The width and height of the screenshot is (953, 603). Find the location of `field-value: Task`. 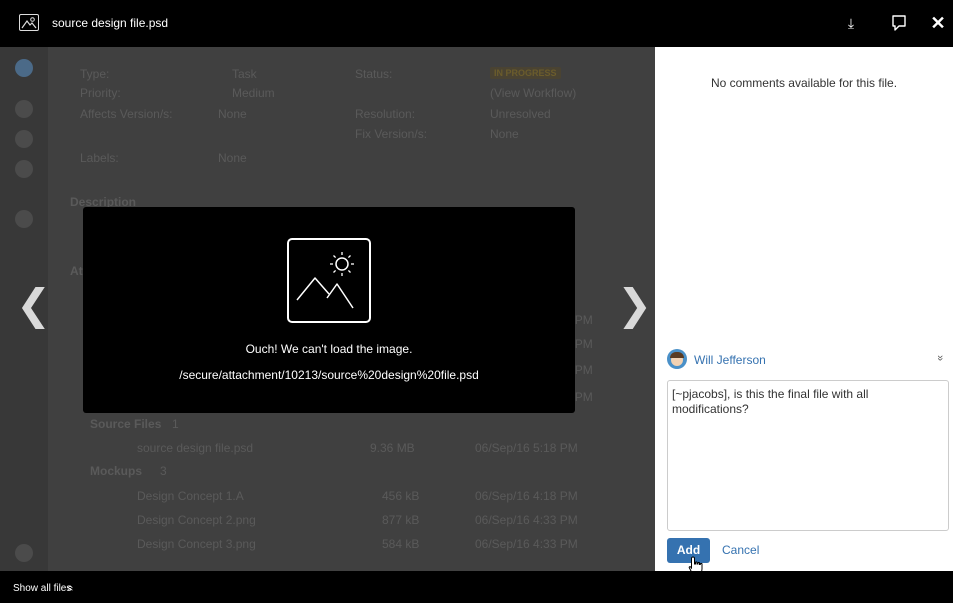

field-value: Task is located at coordinates (244, 74).